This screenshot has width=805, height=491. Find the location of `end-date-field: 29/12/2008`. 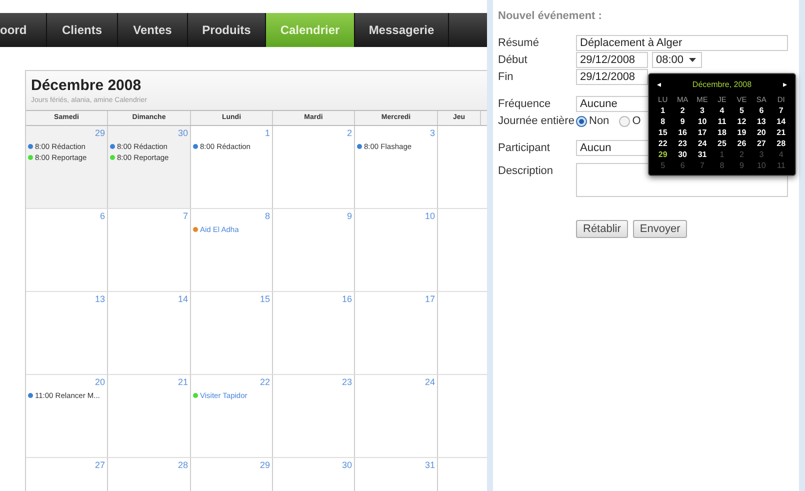

end-date-field: 29/12/2008 is located at coordinates (612, 77).